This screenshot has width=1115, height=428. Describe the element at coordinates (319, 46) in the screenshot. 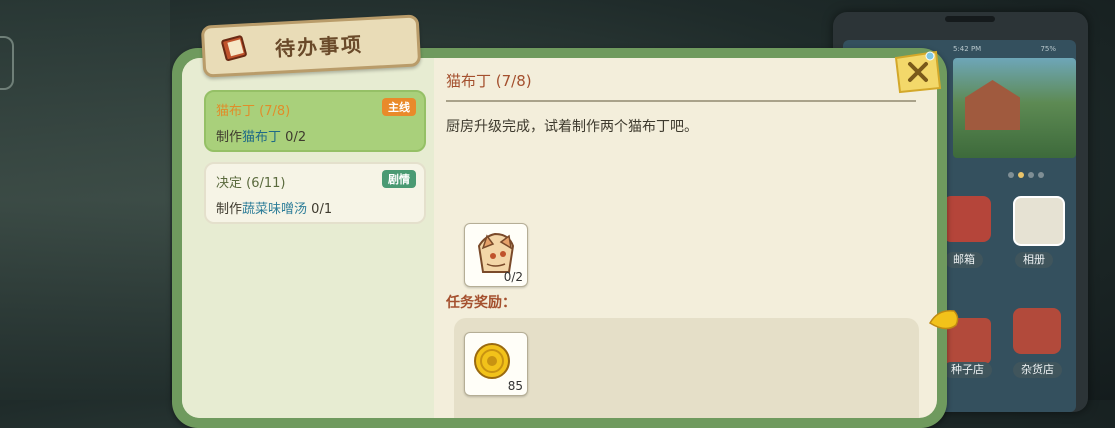

I see `panel-title: 待办事项` at that location.